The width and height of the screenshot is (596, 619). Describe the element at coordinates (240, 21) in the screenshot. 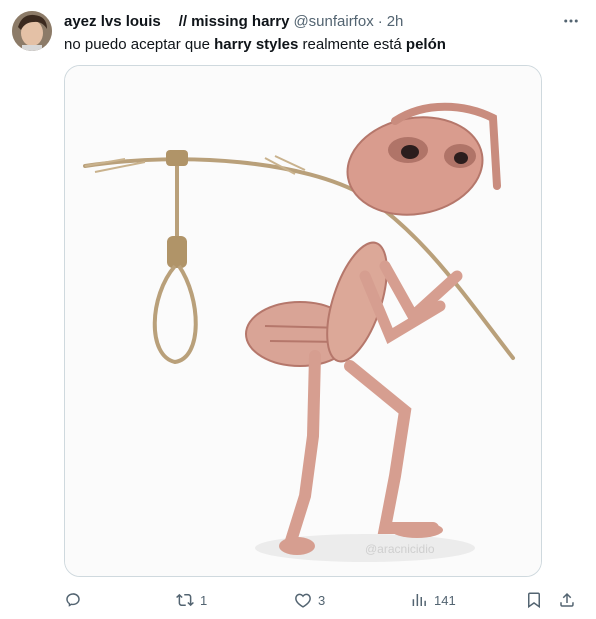

I see `secondary-name: missing harry` at that location.